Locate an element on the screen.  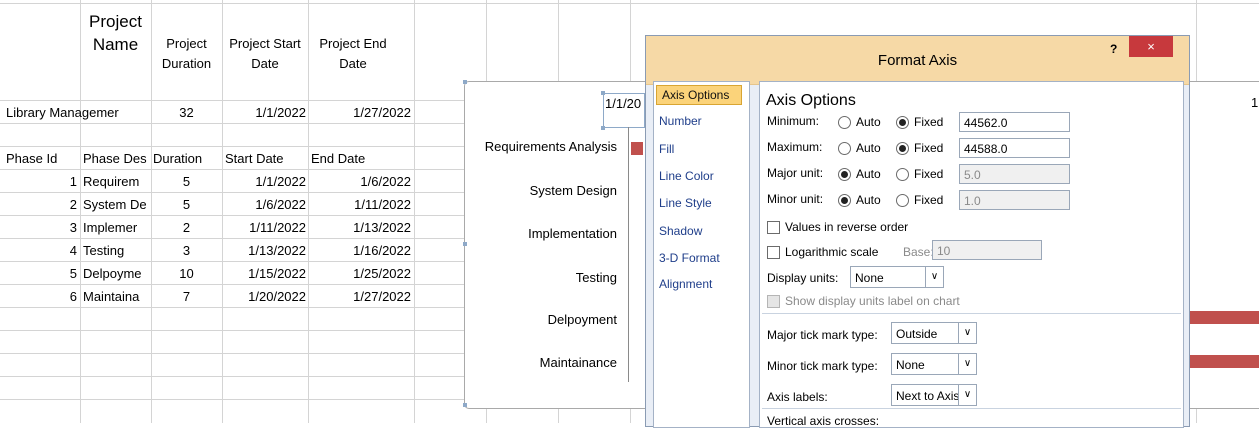
maximum-fixed-label: Fixed is located at coordinates (928, 148).